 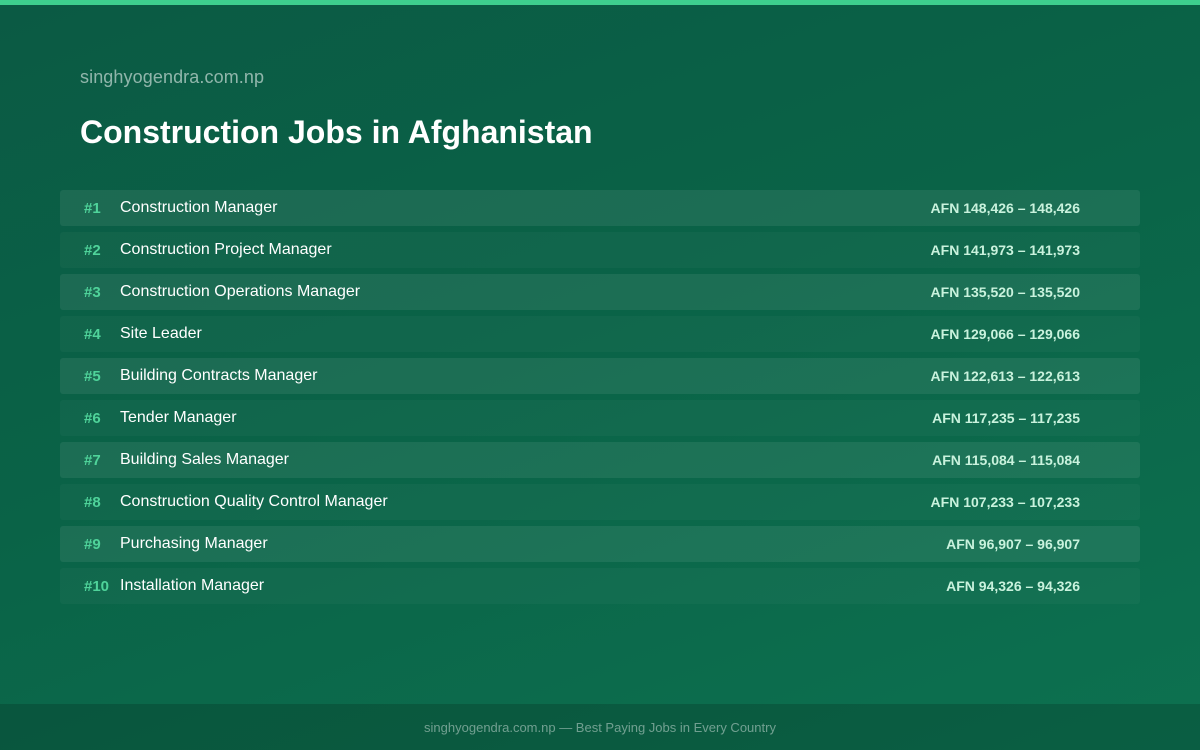 What do you see at coordinates (178, 417) in the screenshot?
I see `job-title: Tender Manager` at bounding box center [178, 417].